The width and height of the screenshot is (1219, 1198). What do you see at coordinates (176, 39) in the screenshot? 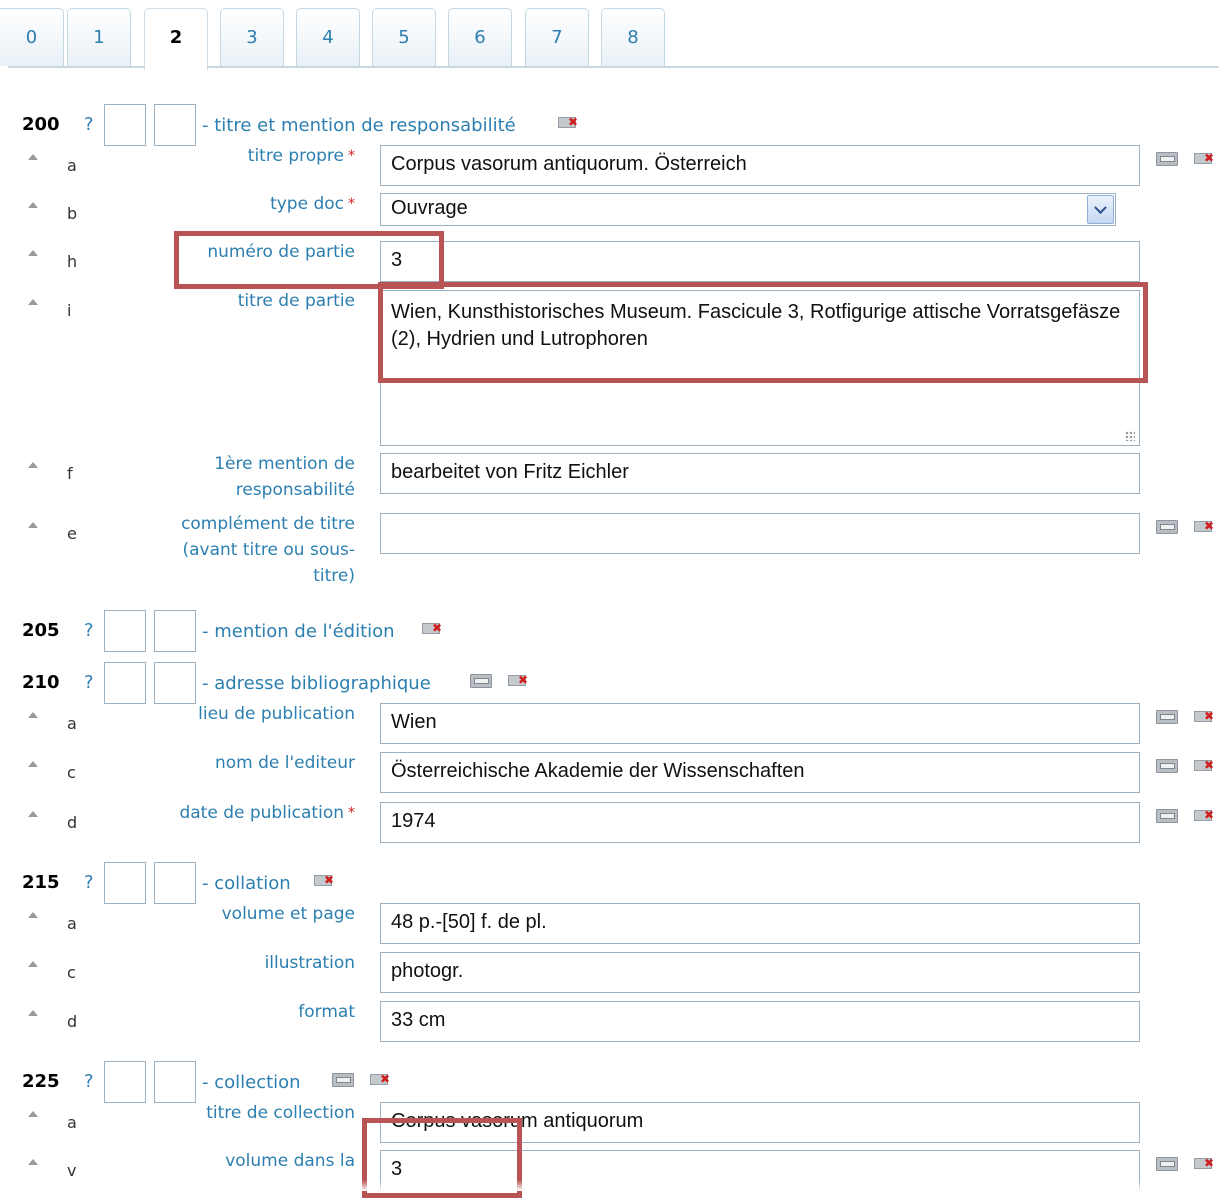
I see `tab-2: 2` at bounding box center [176, 39].